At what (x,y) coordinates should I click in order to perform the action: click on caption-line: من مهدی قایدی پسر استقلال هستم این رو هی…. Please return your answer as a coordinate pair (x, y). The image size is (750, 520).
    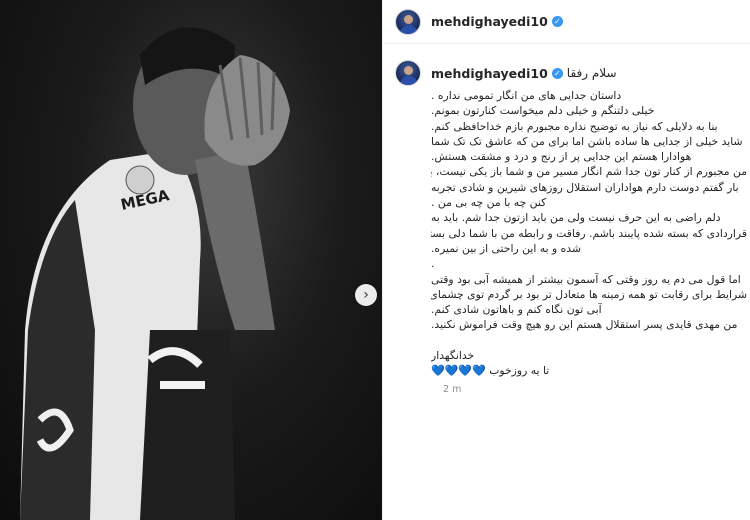
    Looking at the image, I should click on (584, 325).